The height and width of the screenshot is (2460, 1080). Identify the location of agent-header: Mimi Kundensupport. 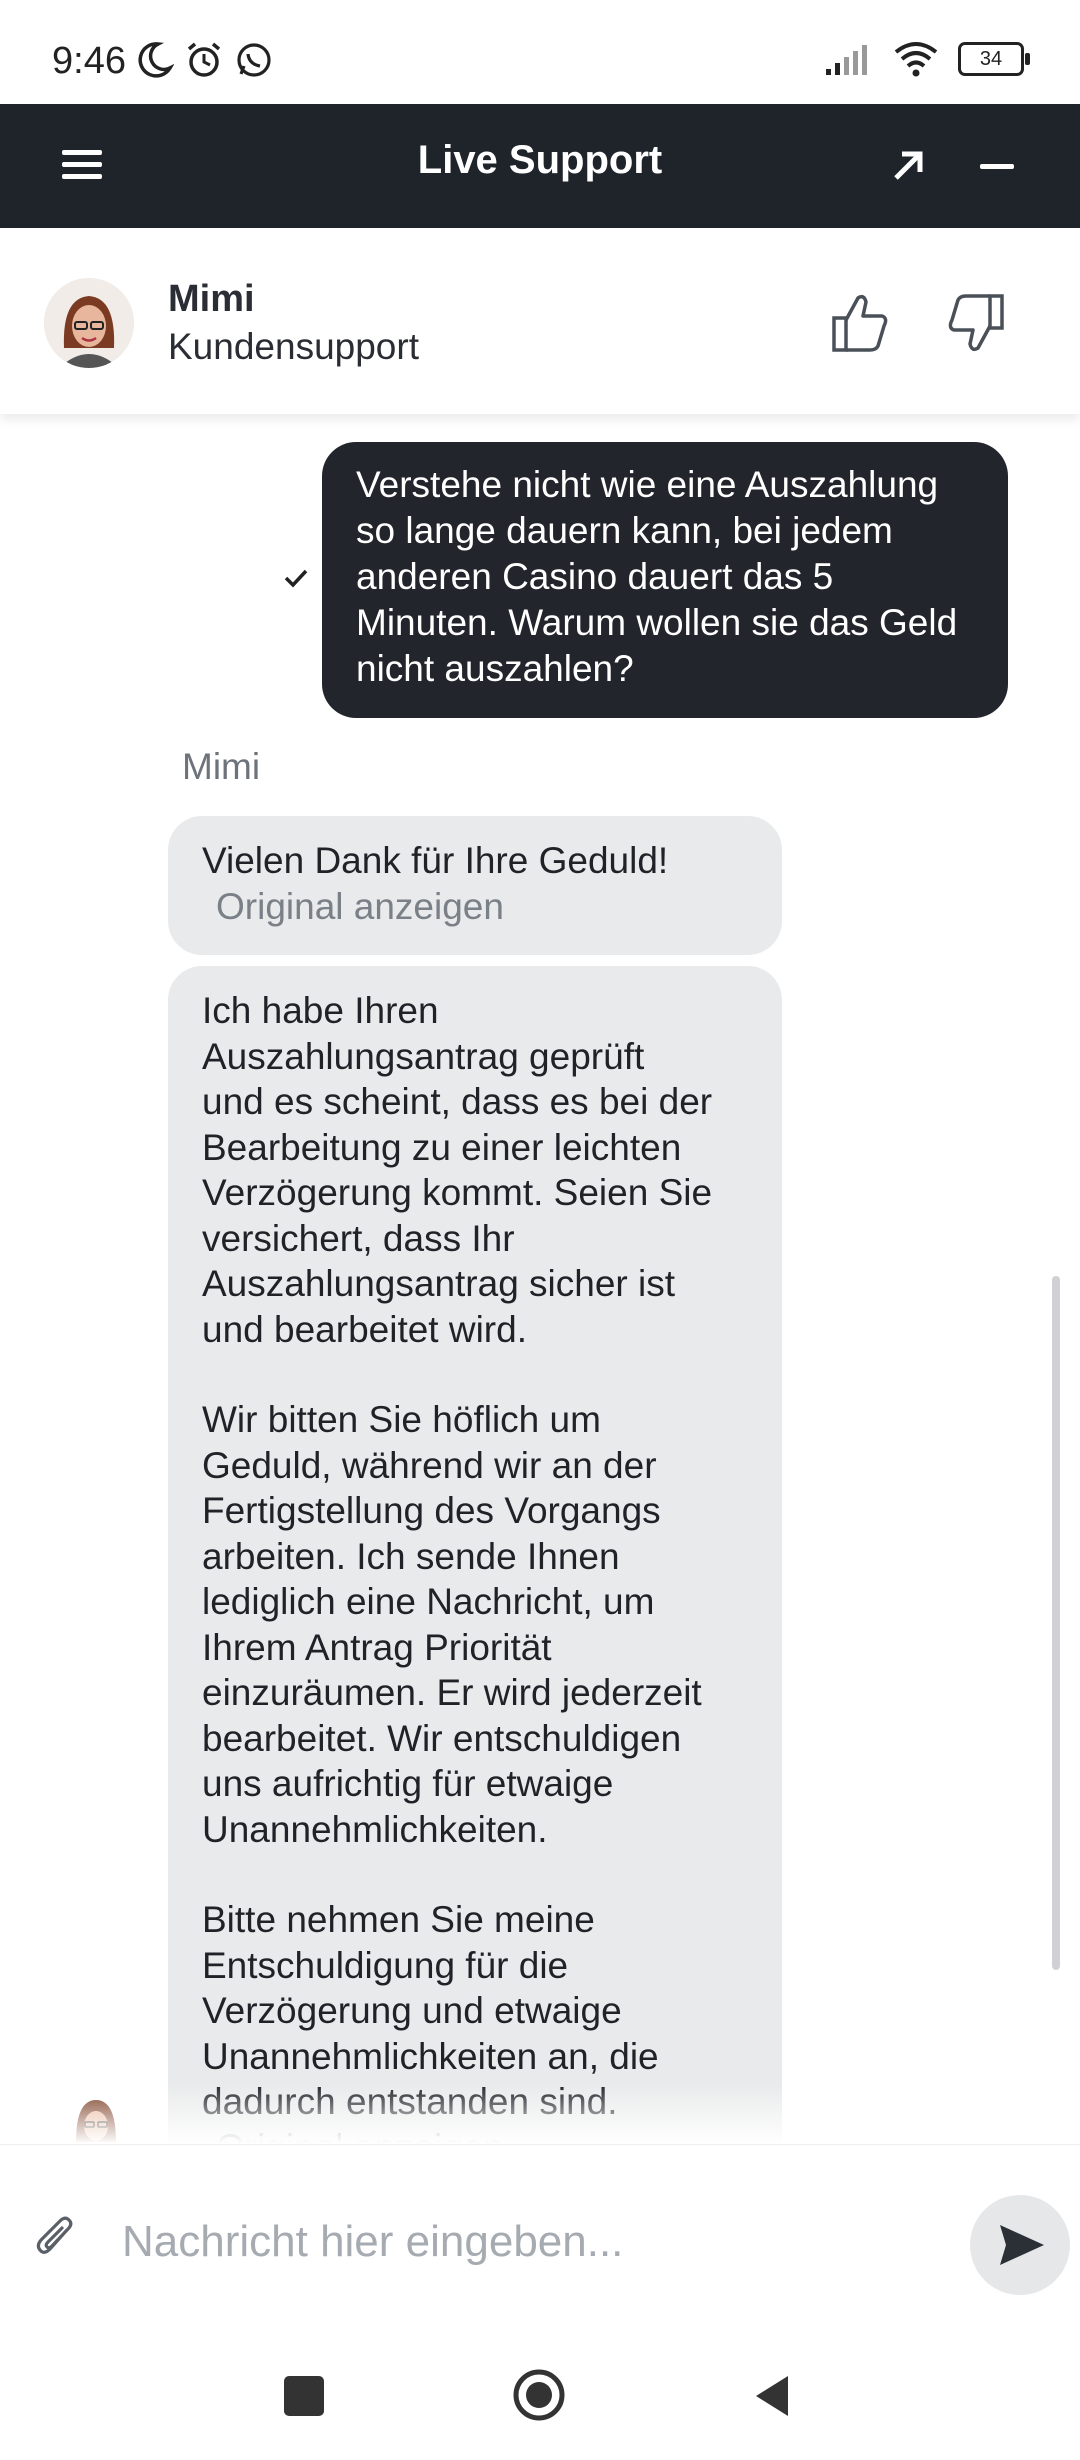
(540, 321).